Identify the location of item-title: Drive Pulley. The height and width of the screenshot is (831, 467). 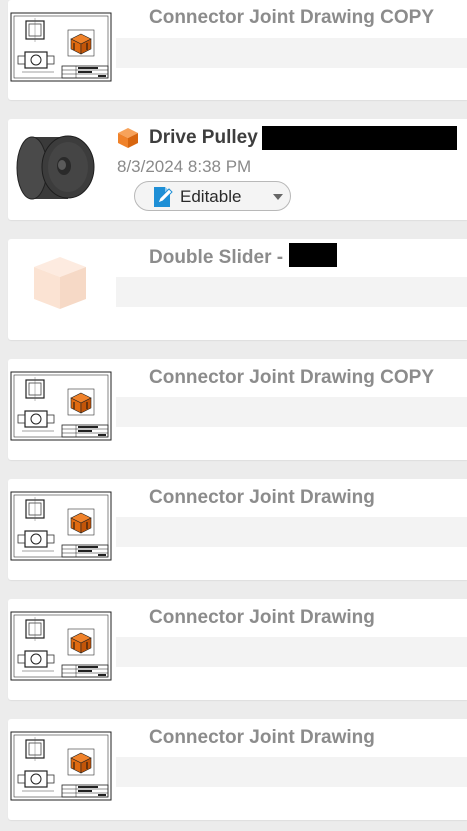
(203, 137).